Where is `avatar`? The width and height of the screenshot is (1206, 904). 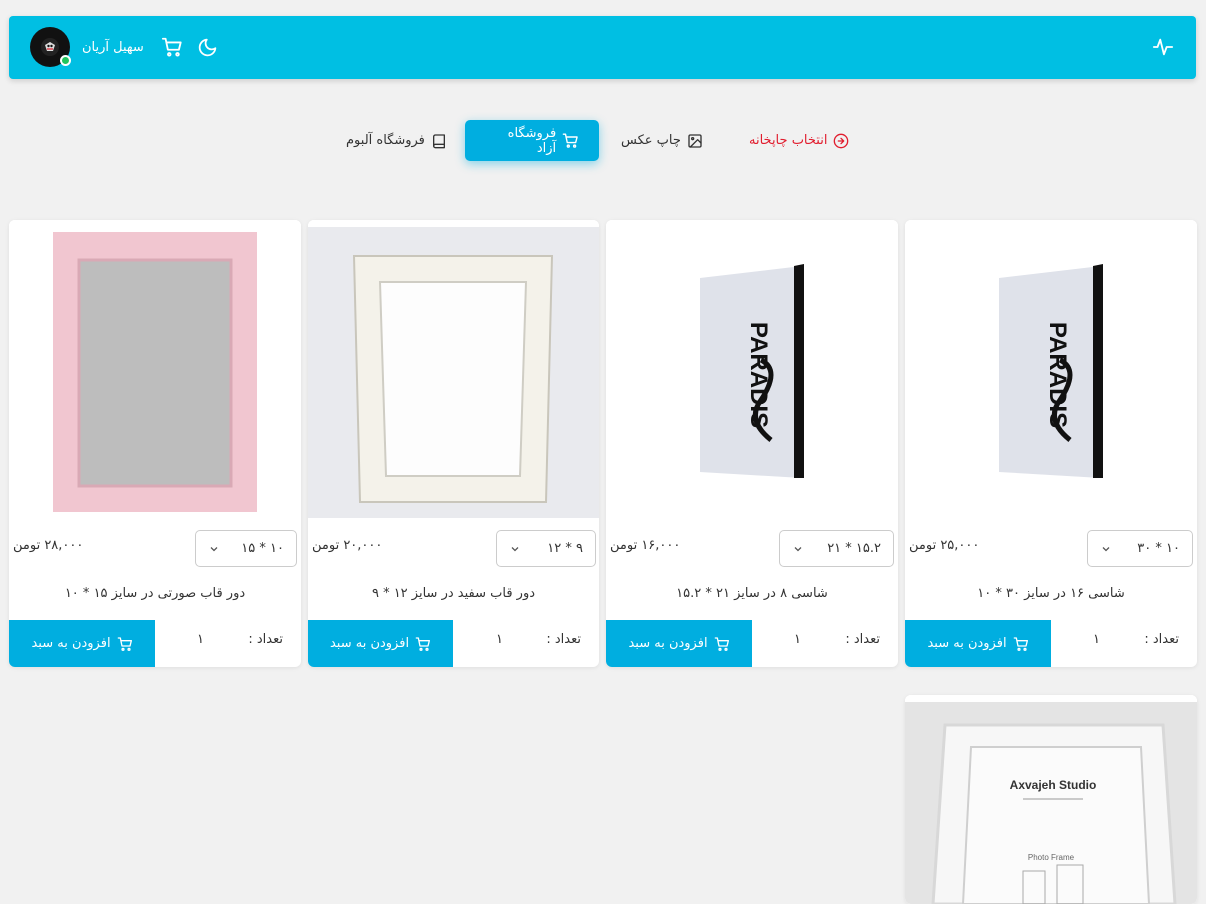 avatar is located at coordinates (50, 47).